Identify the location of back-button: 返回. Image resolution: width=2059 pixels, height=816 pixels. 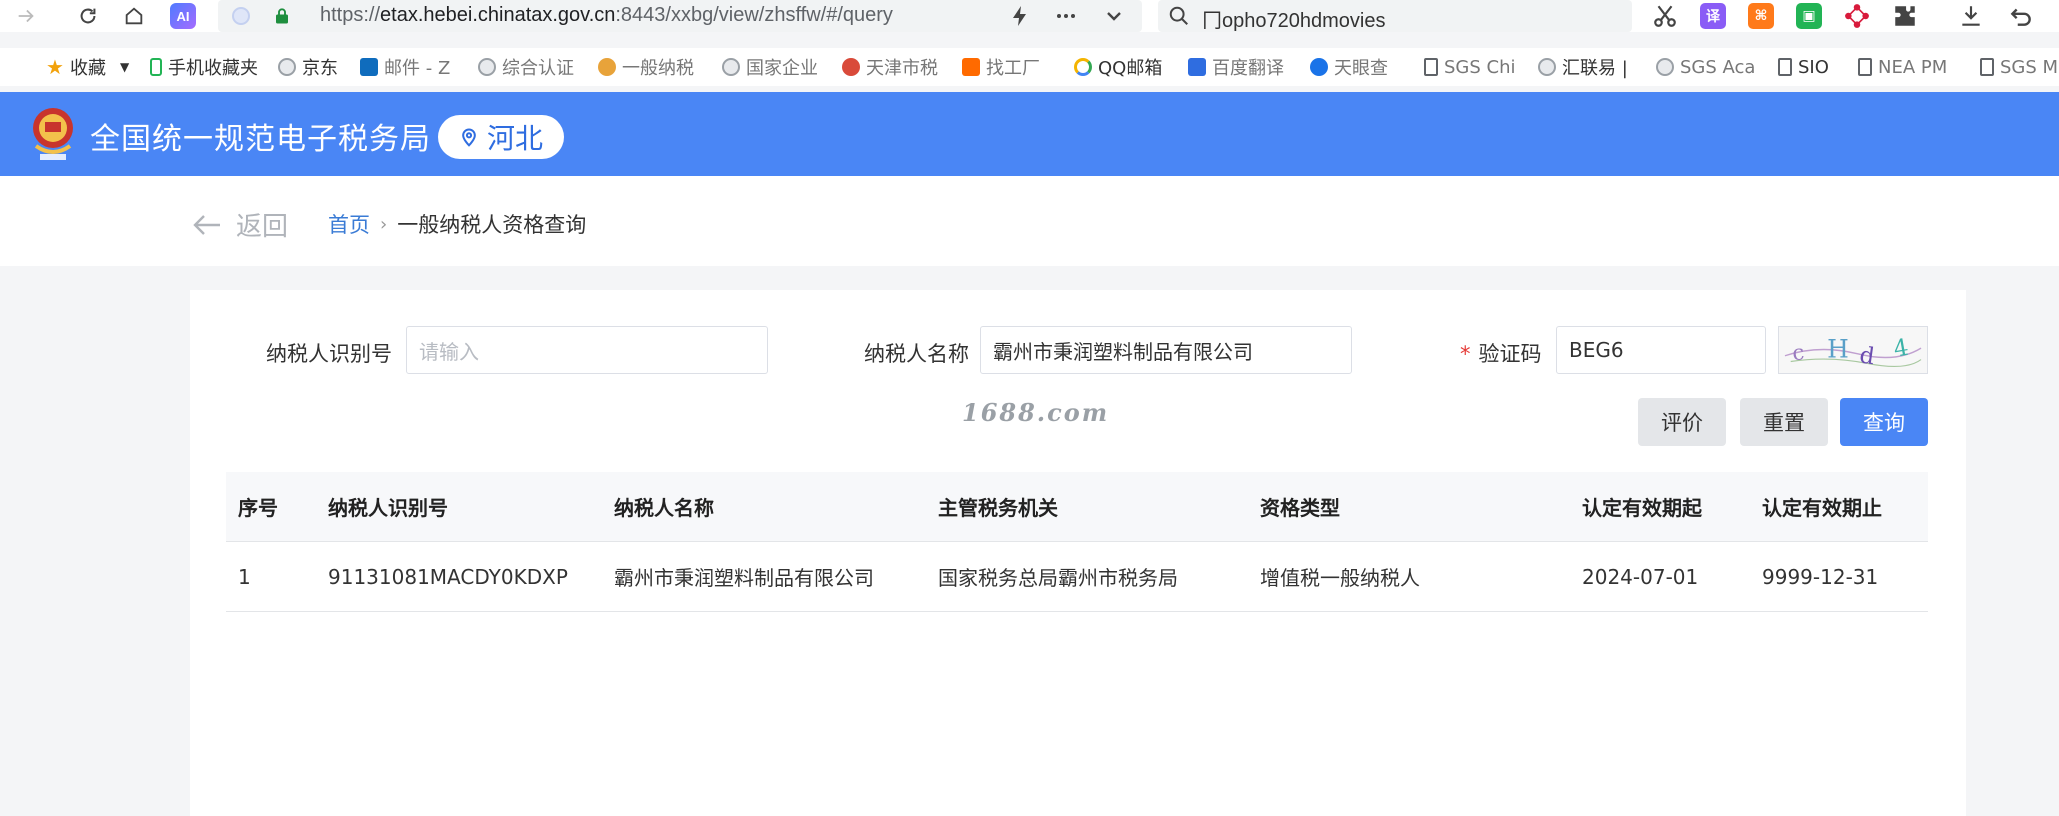
(240, 224).